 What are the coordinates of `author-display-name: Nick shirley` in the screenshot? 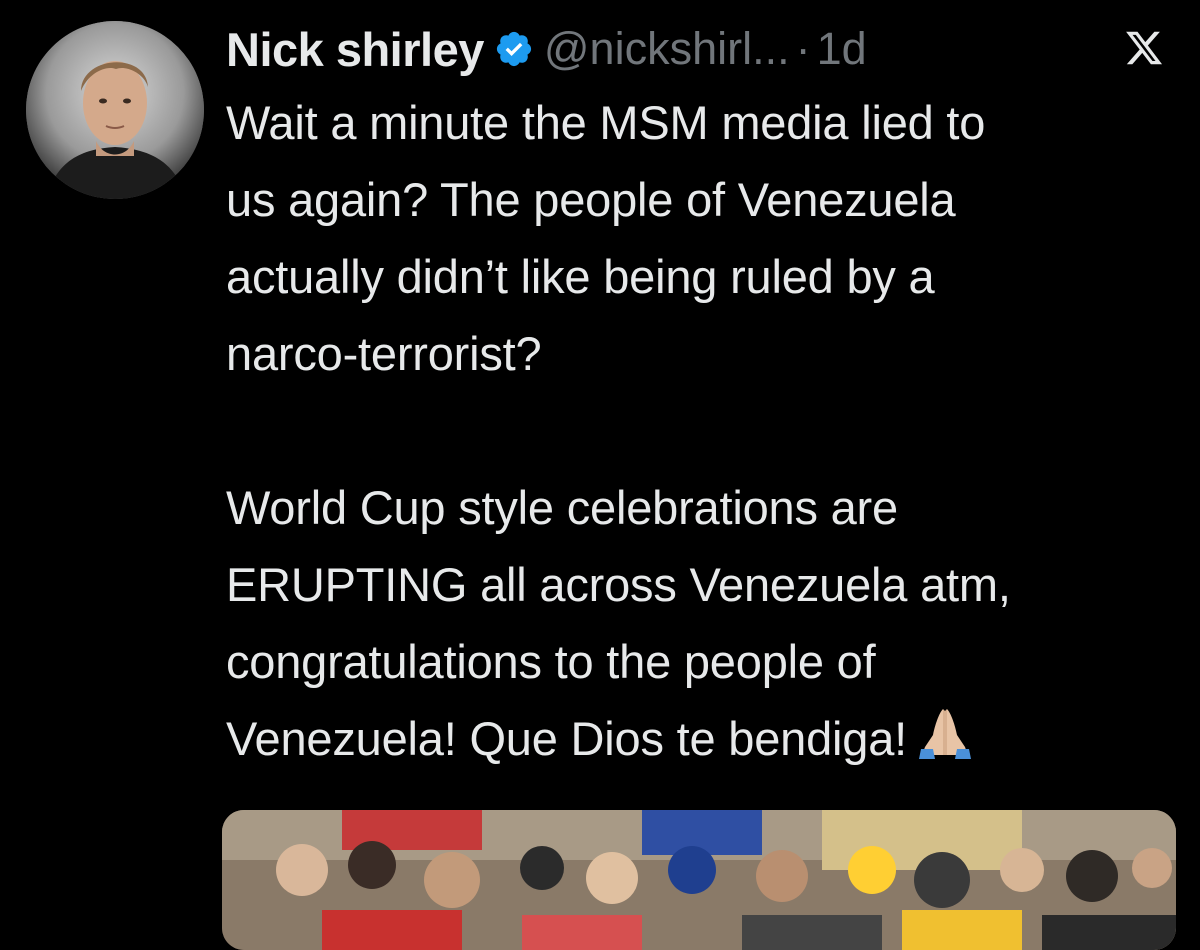 It's located at (355, 49).